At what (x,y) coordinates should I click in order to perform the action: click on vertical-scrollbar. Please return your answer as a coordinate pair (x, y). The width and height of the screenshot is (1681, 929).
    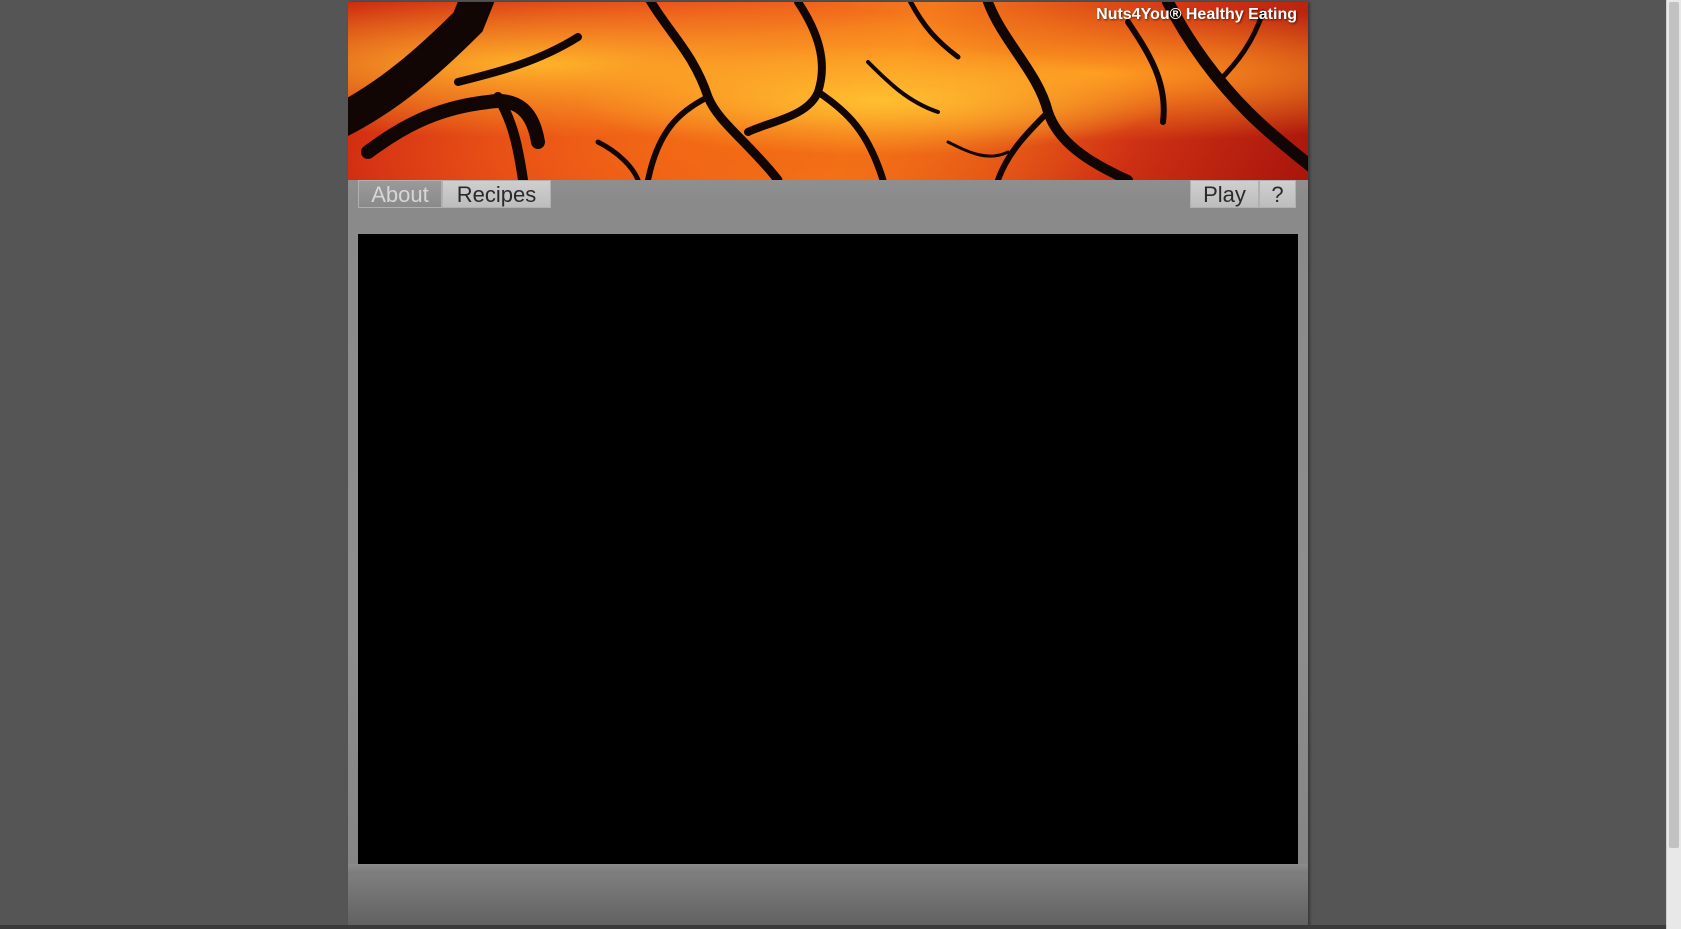
    Looking at the image, I should click on (1673, 464).